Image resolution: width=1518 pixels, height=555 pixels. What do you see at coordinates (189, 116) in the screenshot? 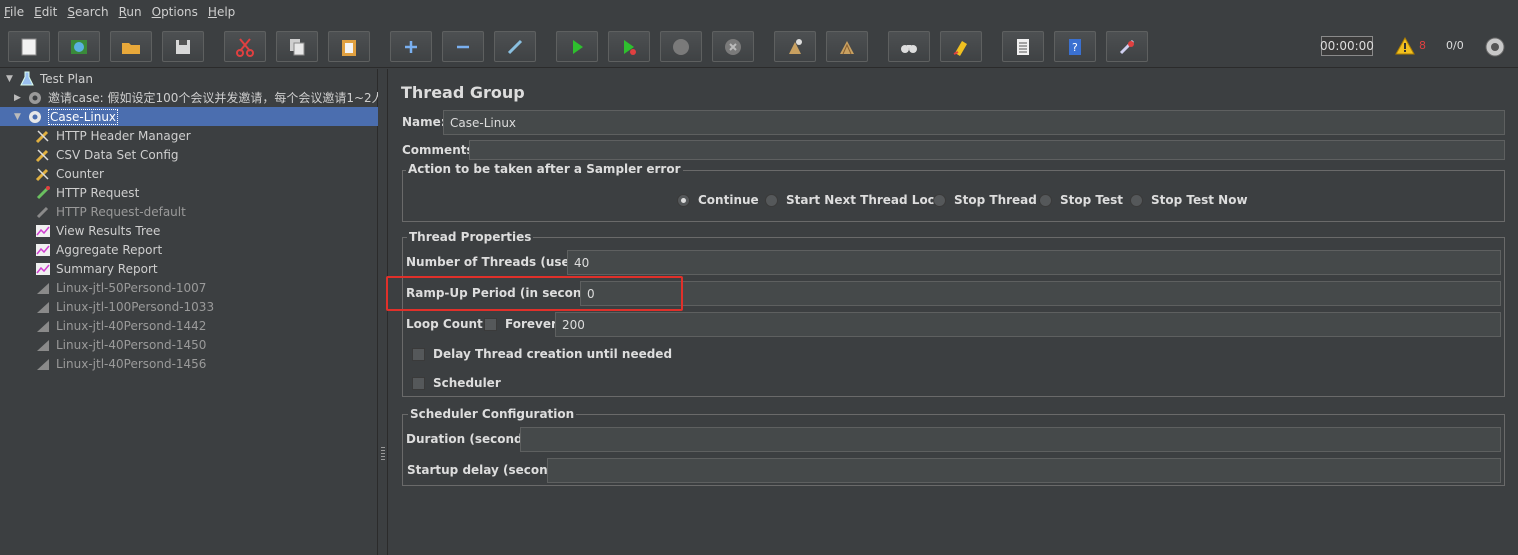
I see `tree-item-case-linux: ▼ Case-Linux` at bounding box center [189, 116].